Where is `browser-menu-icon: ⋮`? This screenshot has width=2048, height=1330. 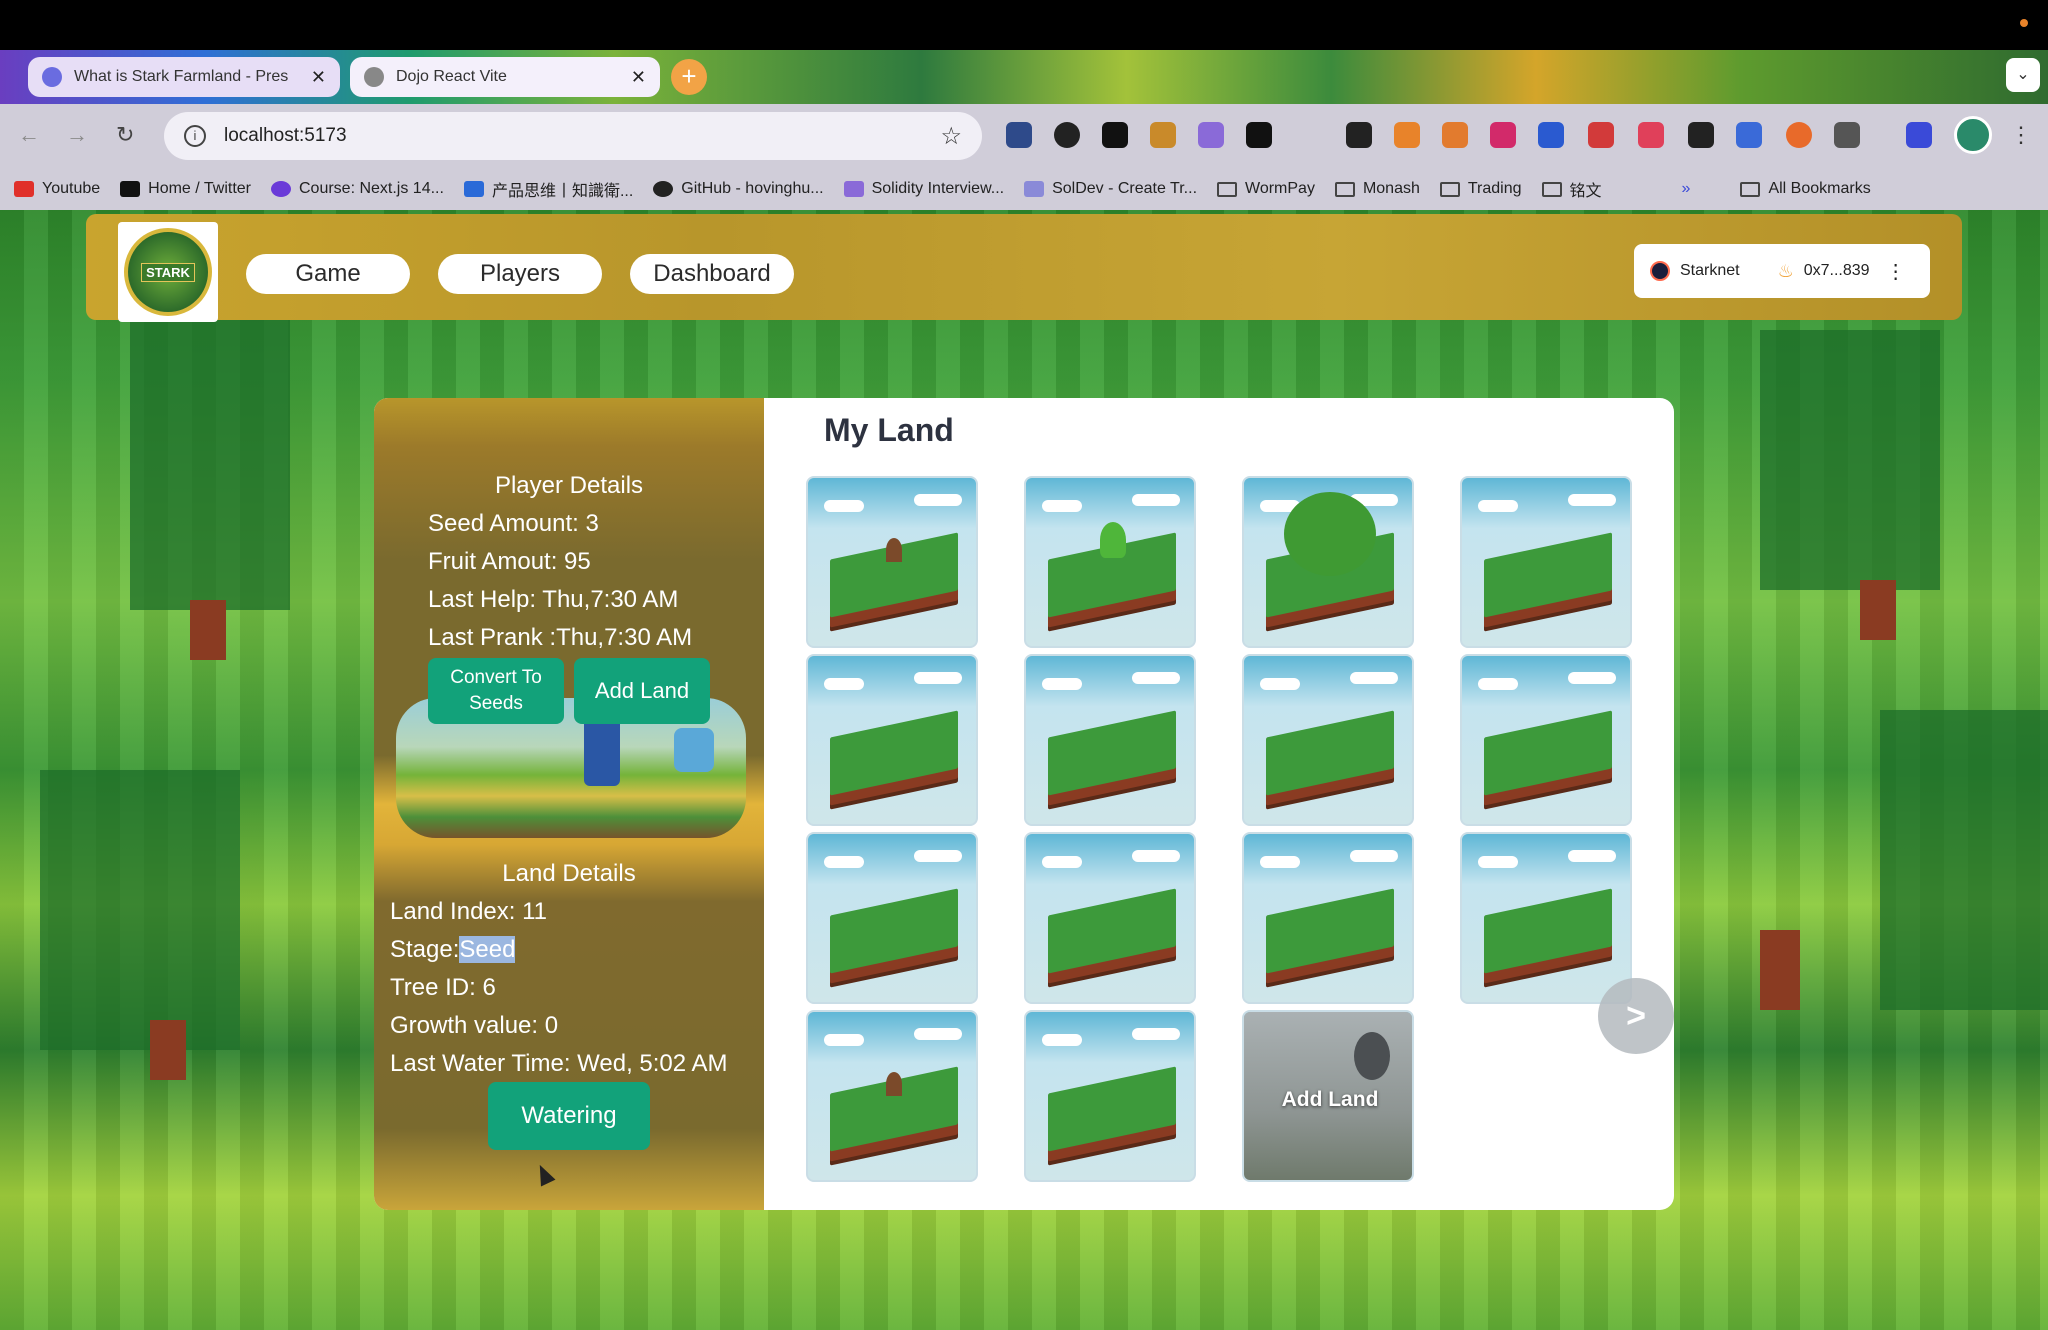
browser-menu-icon: ⋮ is located at coordinates (2021, 135).